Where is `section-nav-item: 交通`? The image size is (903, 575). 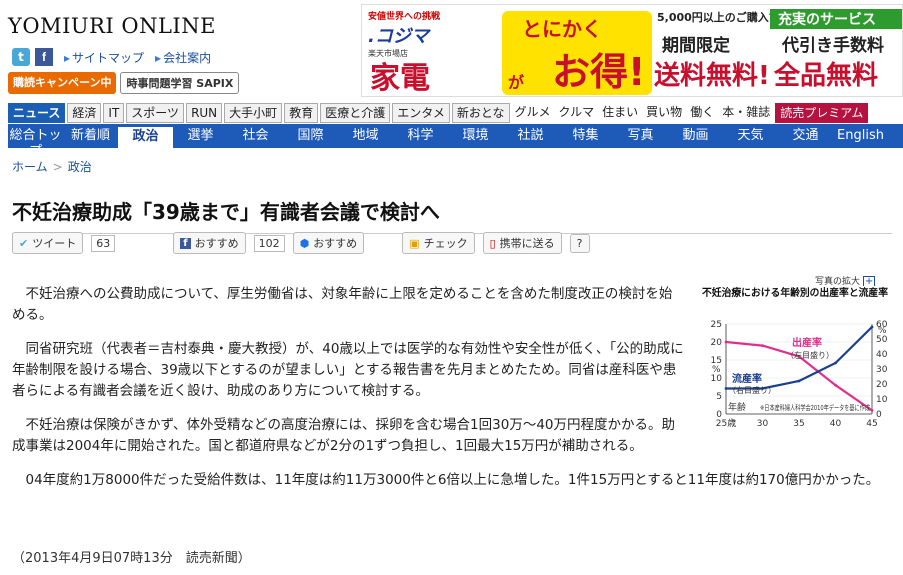
section-nav-item: 交通 is located at coordinates (805, 136).